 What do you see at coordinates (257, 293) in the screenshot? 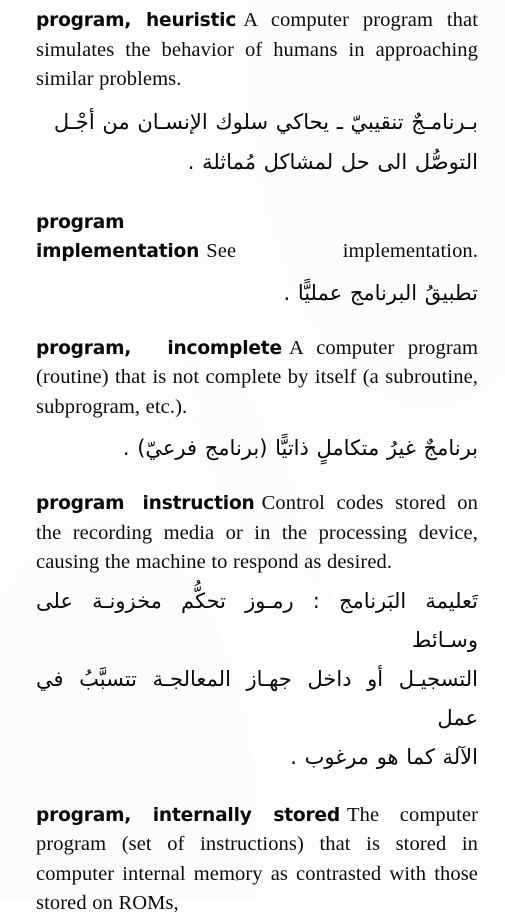
I see `entry-arabic-translation: تطبيقُ البرنامج عمليًّا .` at bounding box center [257, 293].